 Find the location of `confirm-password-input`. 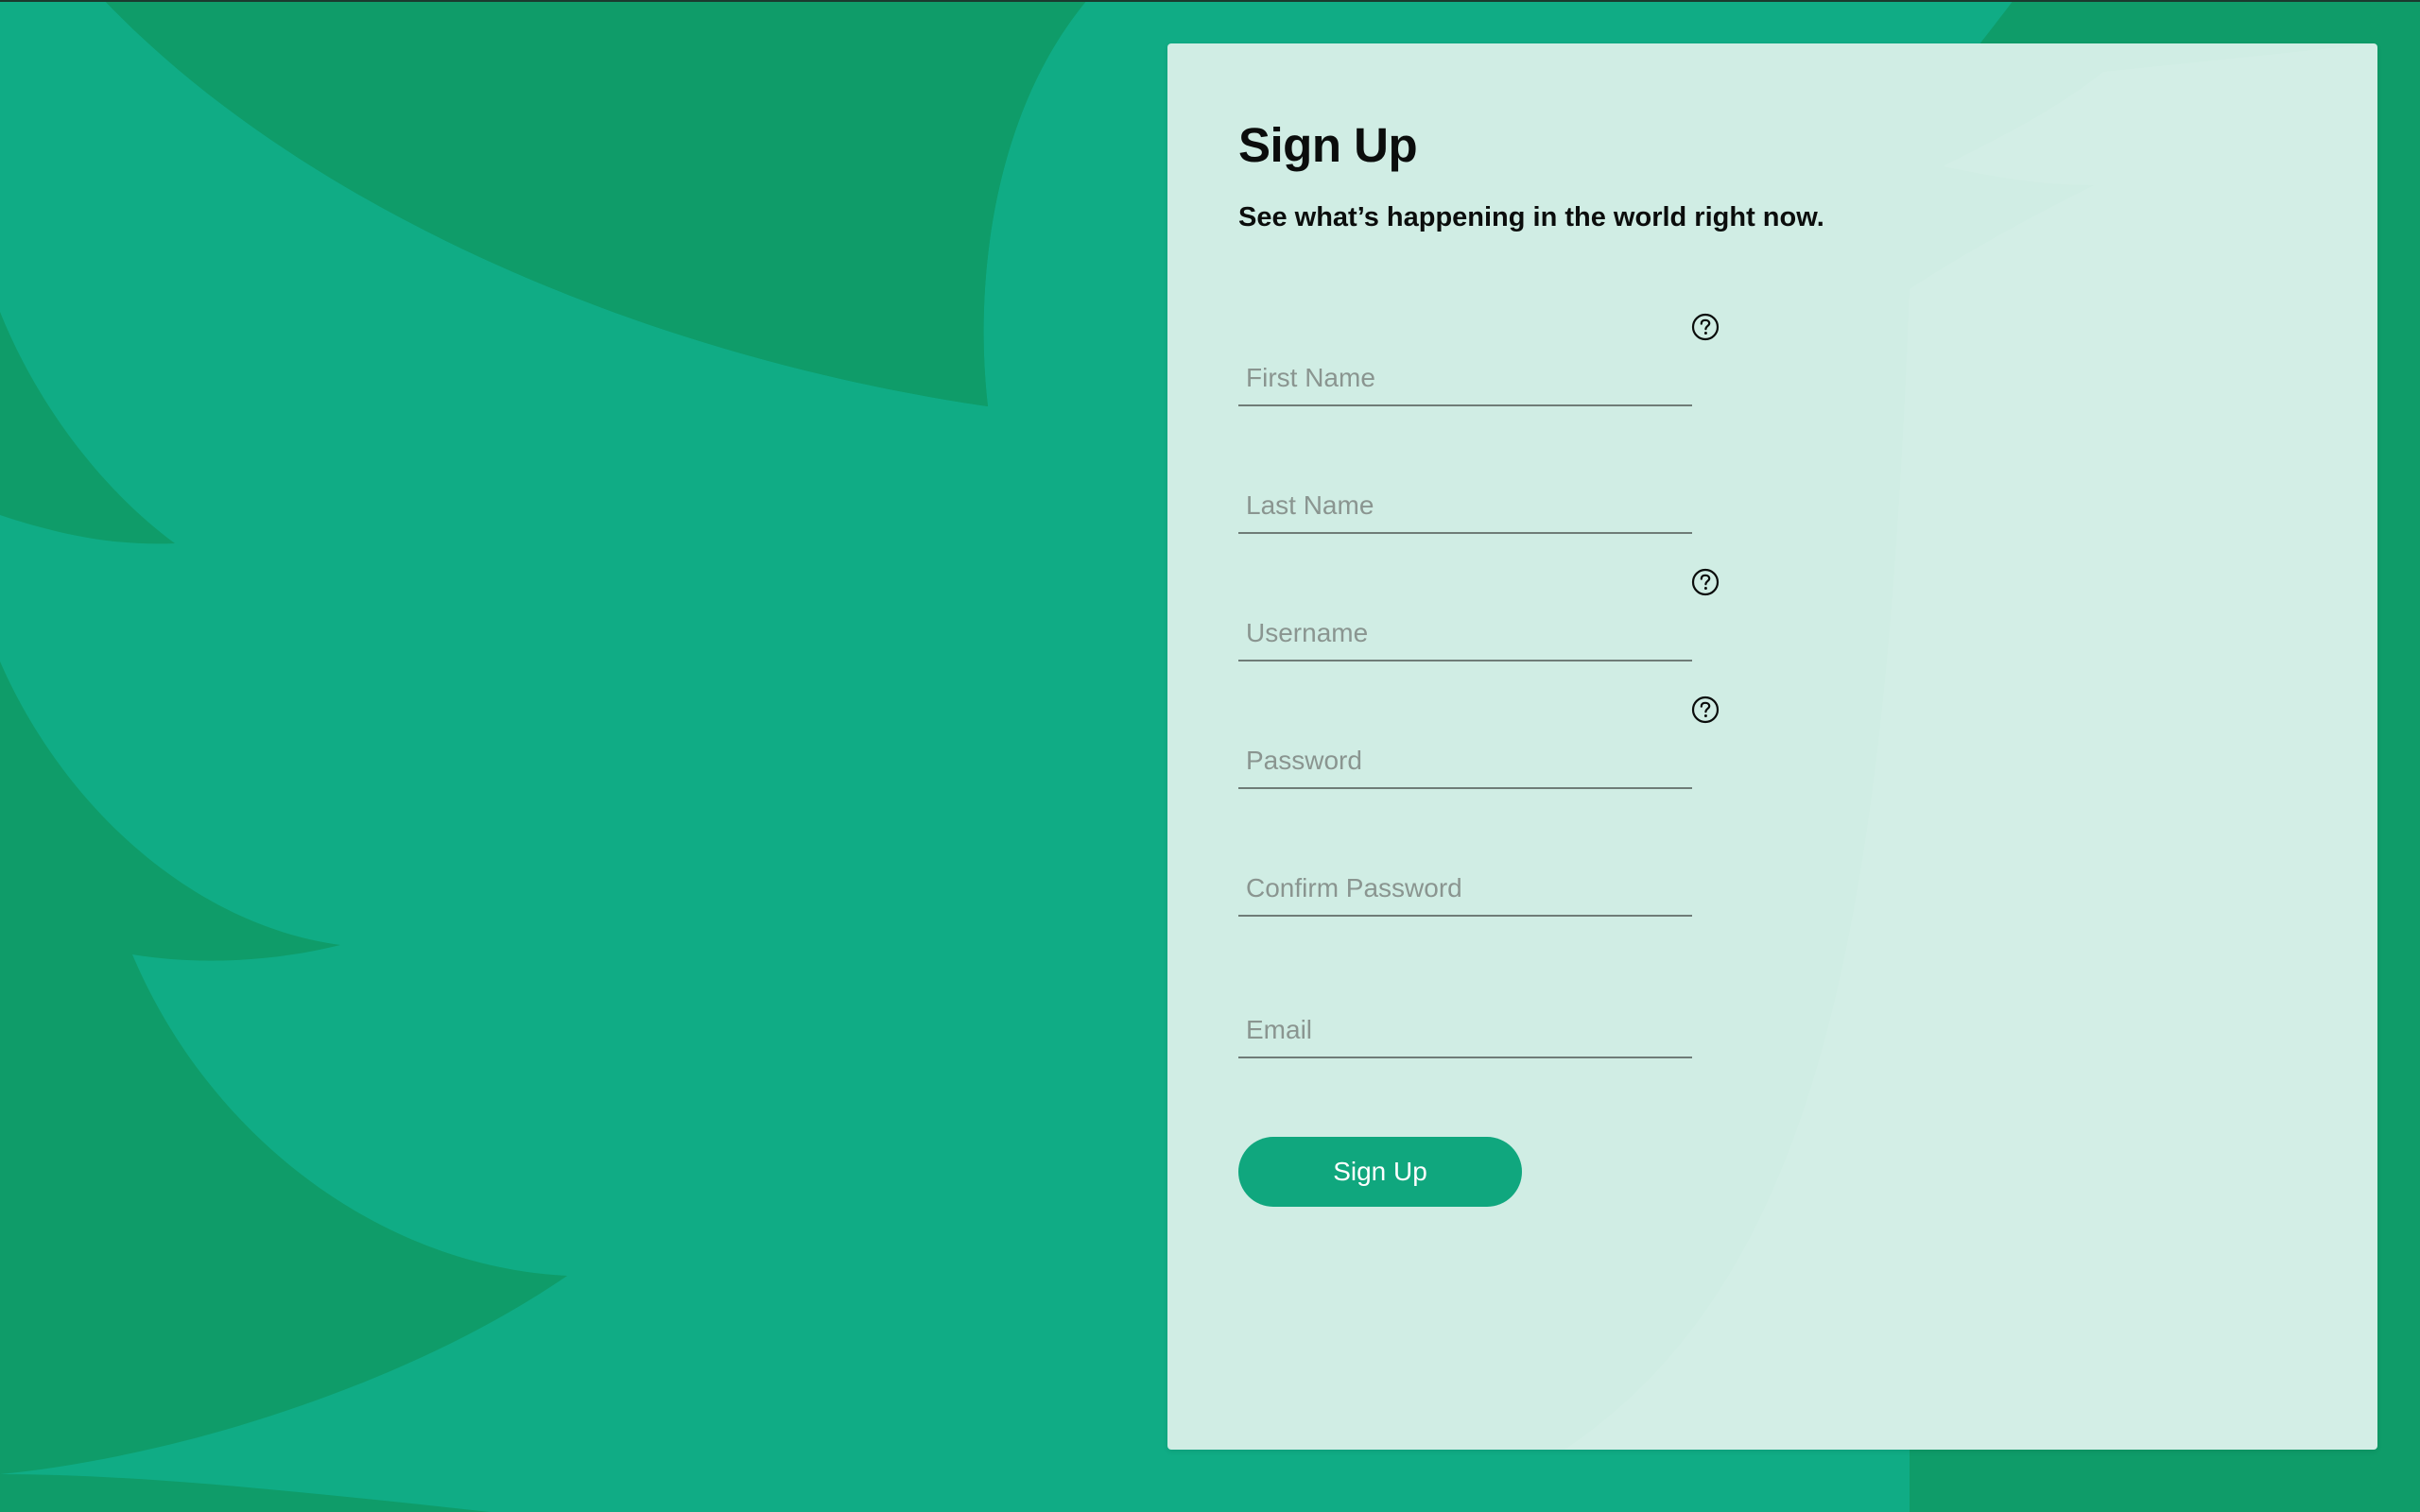

confirm-password-input is located at coordinates (1465, 891).